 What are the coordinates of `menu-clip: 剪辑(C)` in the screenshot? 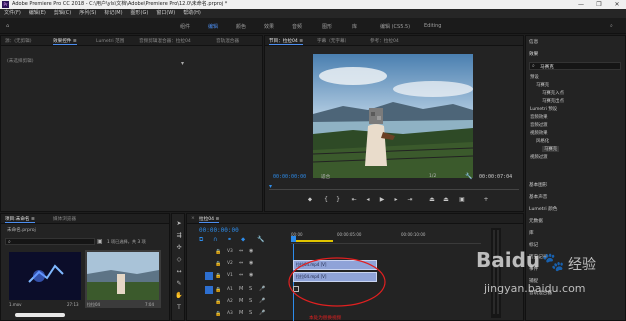 It's located at (62, 13).